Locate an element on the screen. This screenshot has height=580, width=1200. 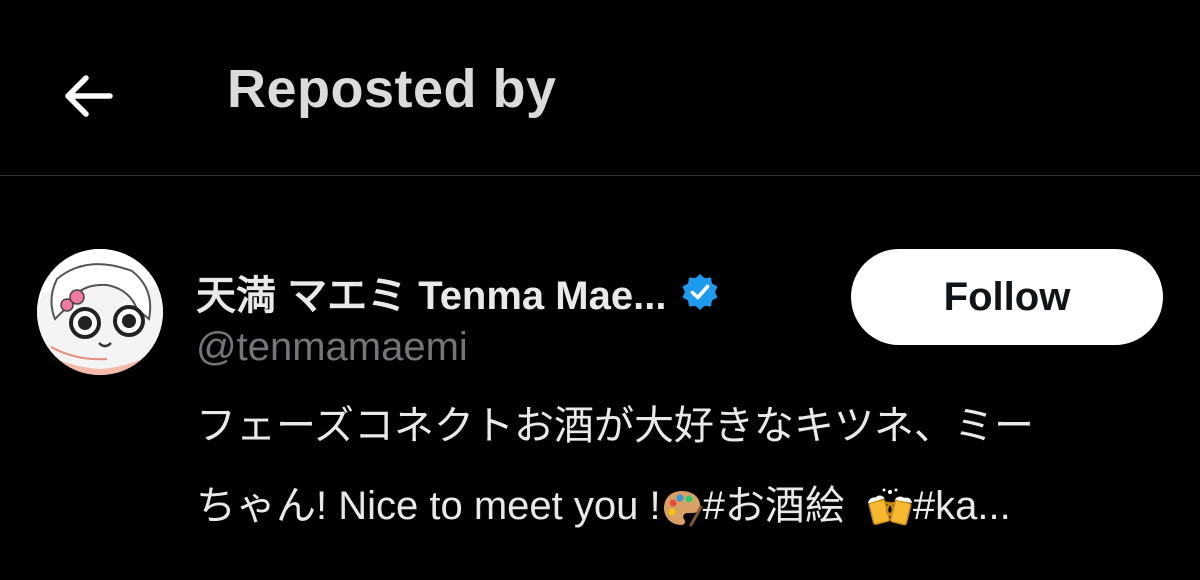
beer-mugs-icon is located at coordinates (890, 507).